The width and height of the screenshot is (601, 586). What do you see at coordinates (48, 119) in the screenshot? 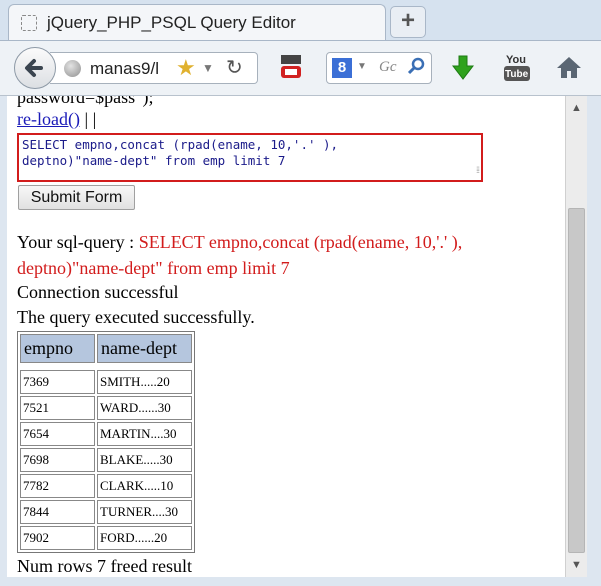
I see `reload-link: re-load()` at bounding box center [48, 119].